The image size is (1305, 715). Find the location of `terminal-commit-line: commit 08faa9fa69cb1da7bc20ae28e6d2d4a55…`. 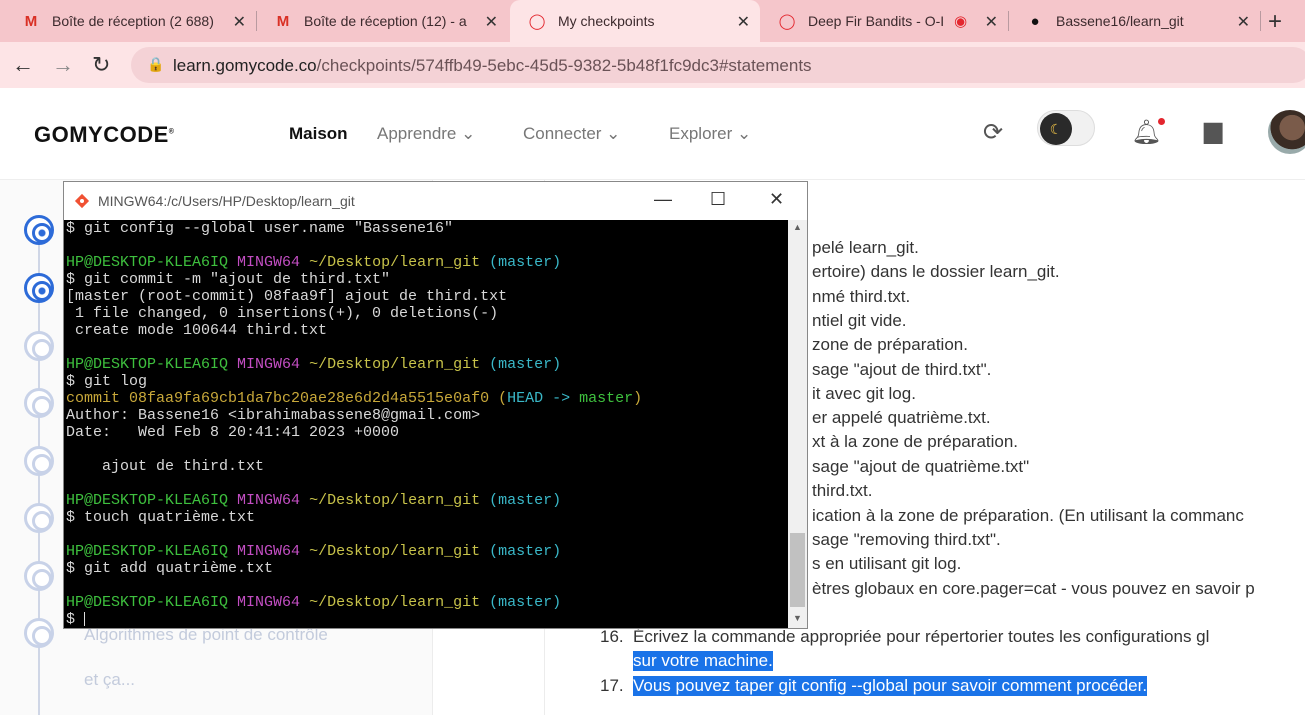

terminal-commit-line: commit 08faa9fa69cb1da7bc20ae28e6d2d4a55… is located at coordinates (354, 398).